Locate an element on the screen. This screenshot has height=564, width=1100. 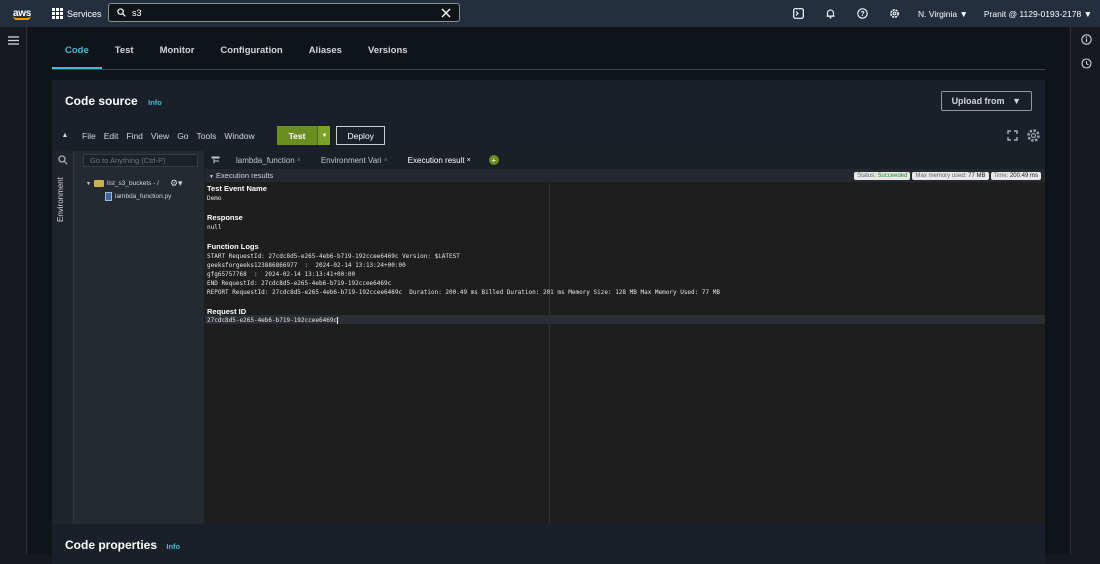
collapse-triangle-icon: ▲ is located at coordinates (65, 135).